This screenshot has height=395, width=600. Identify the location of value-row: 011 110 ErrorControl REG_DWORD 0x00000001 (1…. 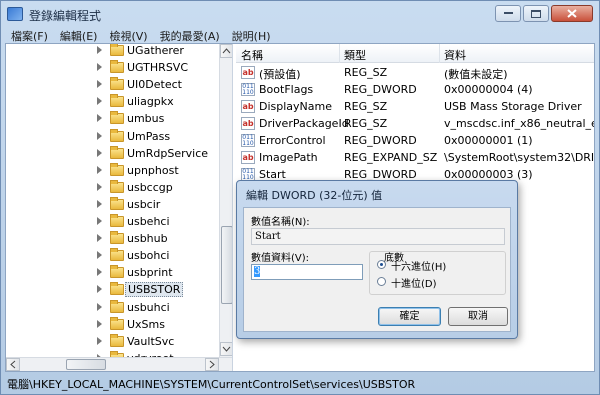
(415, 140).